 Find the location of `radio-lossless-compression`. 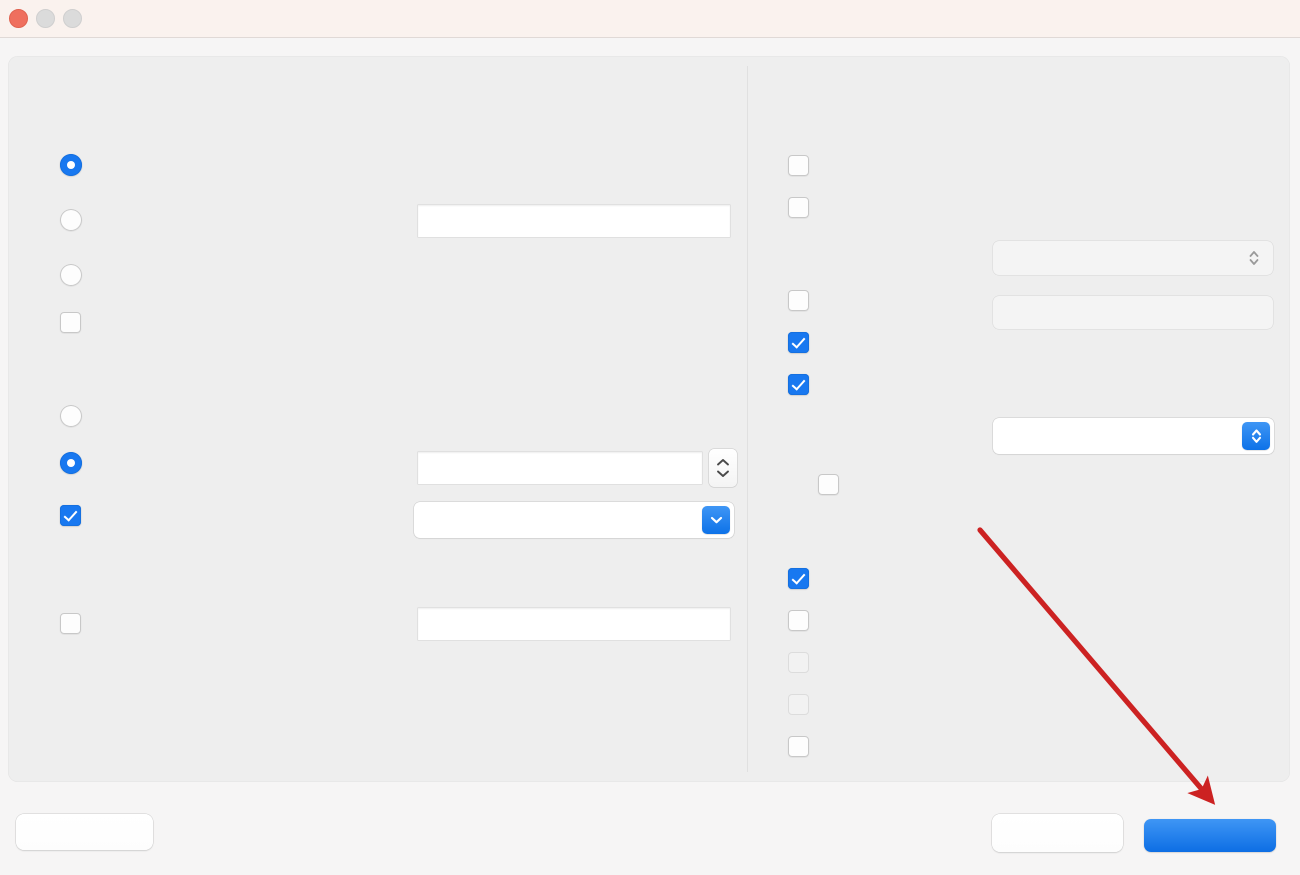

radio-lossless-compression is located at coordinates (80, 416).